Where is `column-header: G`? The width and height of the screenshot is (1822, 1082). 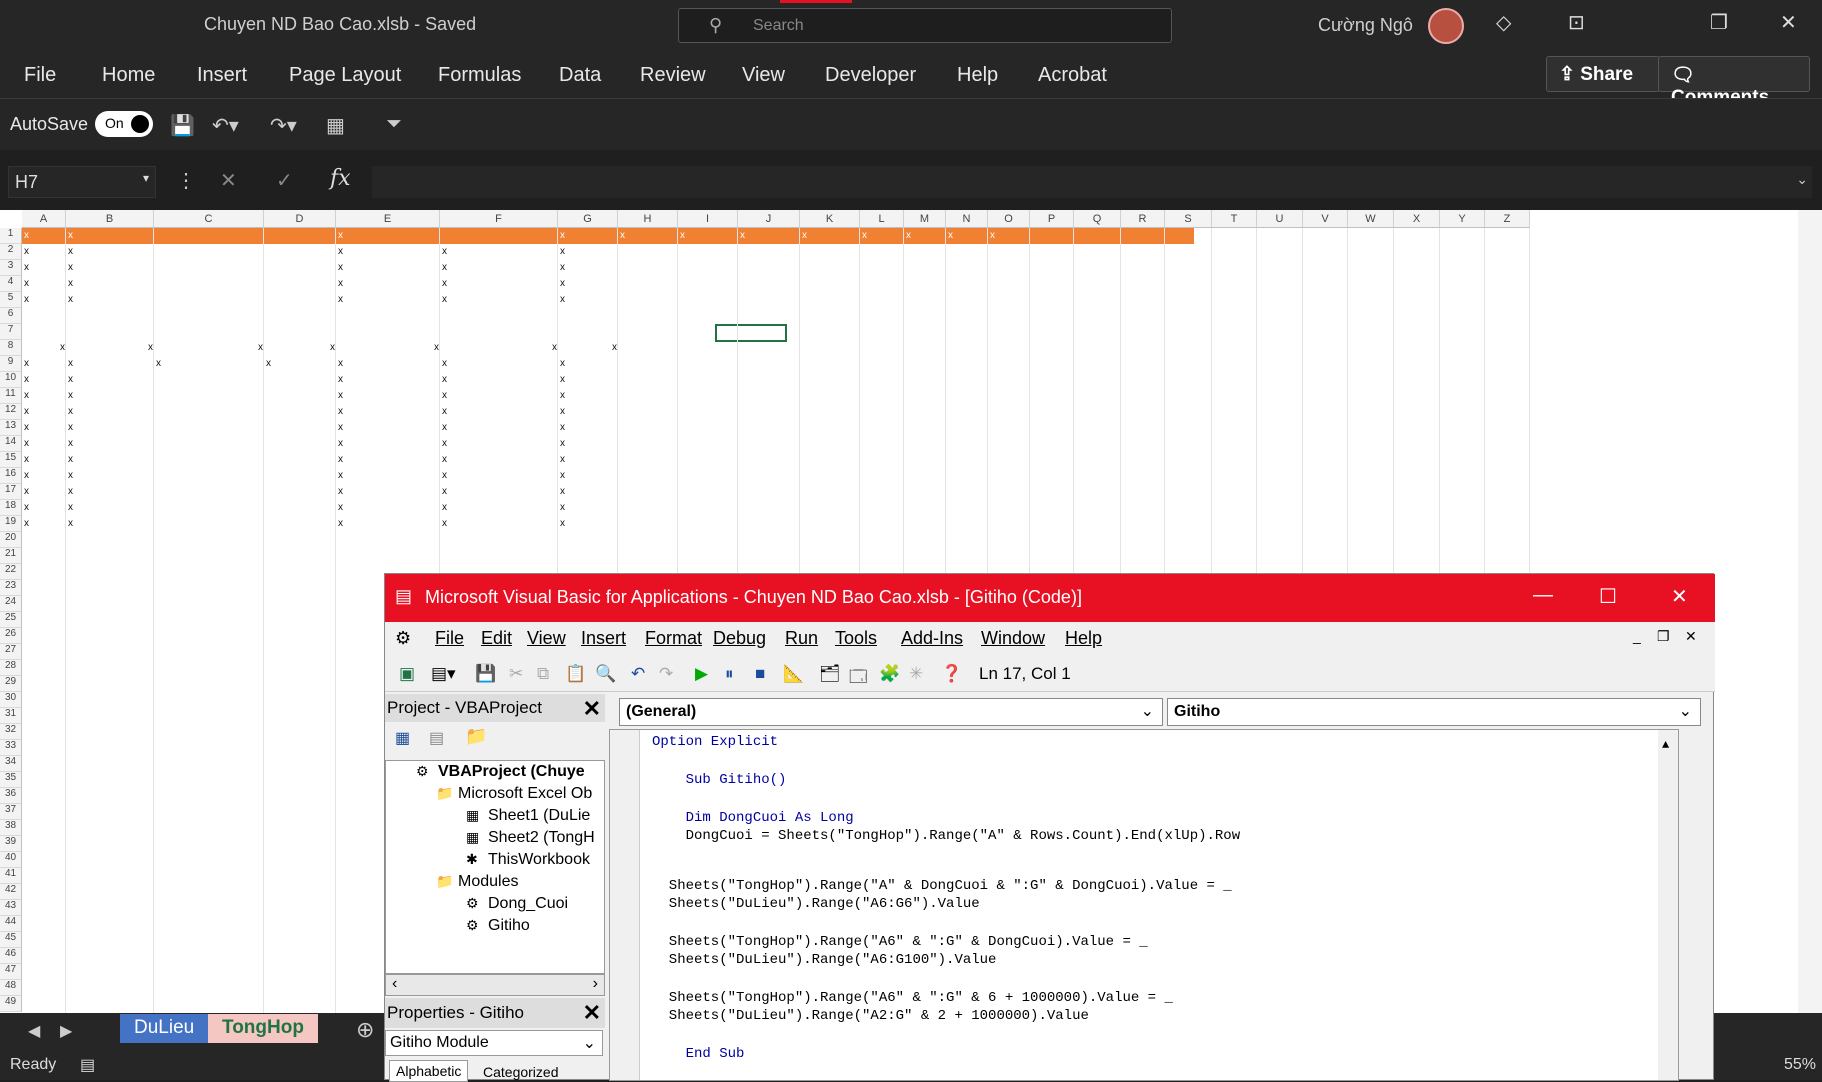
column-header: G is located at coordinates (588, 219).